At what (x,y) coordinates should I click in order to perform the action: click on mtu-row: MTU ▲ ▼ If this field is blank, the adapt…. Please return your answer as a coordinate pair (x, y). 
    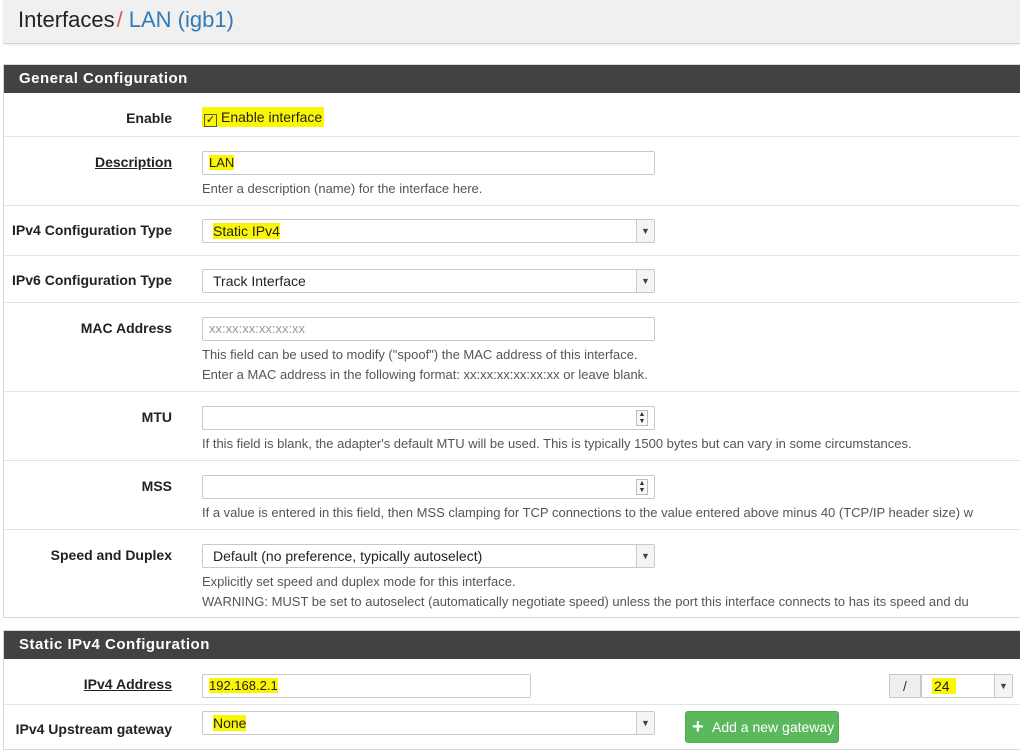
    Looking at the image, I should click on (512, 426).